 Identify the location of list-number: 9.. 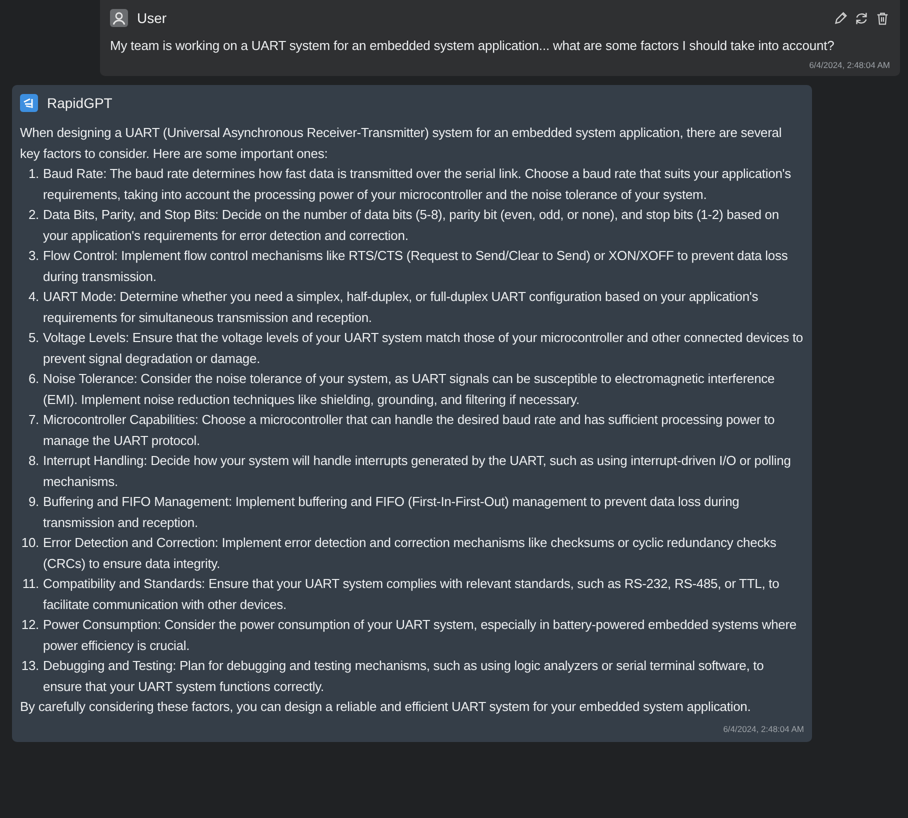
(33, 502).